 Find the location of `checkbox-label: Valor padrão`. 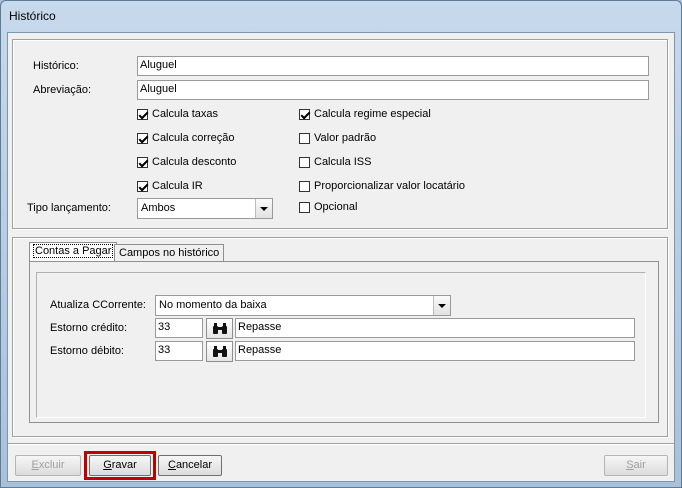

checkbox-label: Valor padrão is located at coordinates (345, 138).